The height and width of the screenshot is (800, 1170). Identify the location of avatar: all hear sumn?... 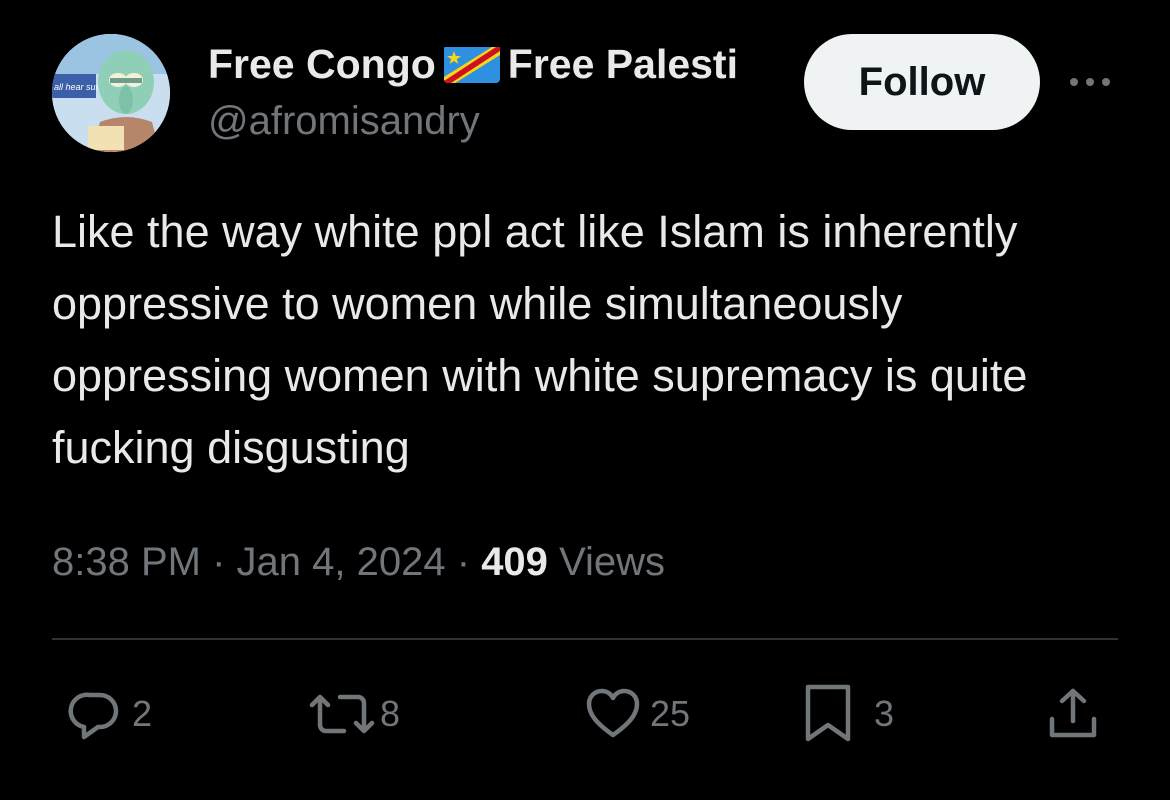
(111, 93).